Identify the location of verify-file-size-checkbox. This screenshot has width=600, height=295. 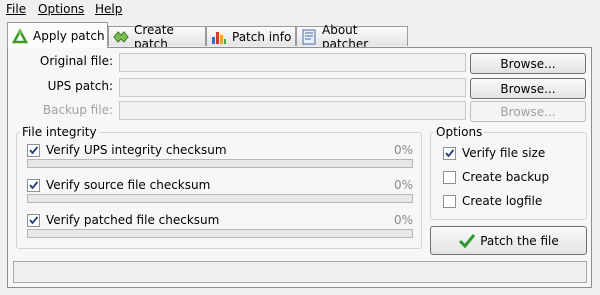
(449, 153).